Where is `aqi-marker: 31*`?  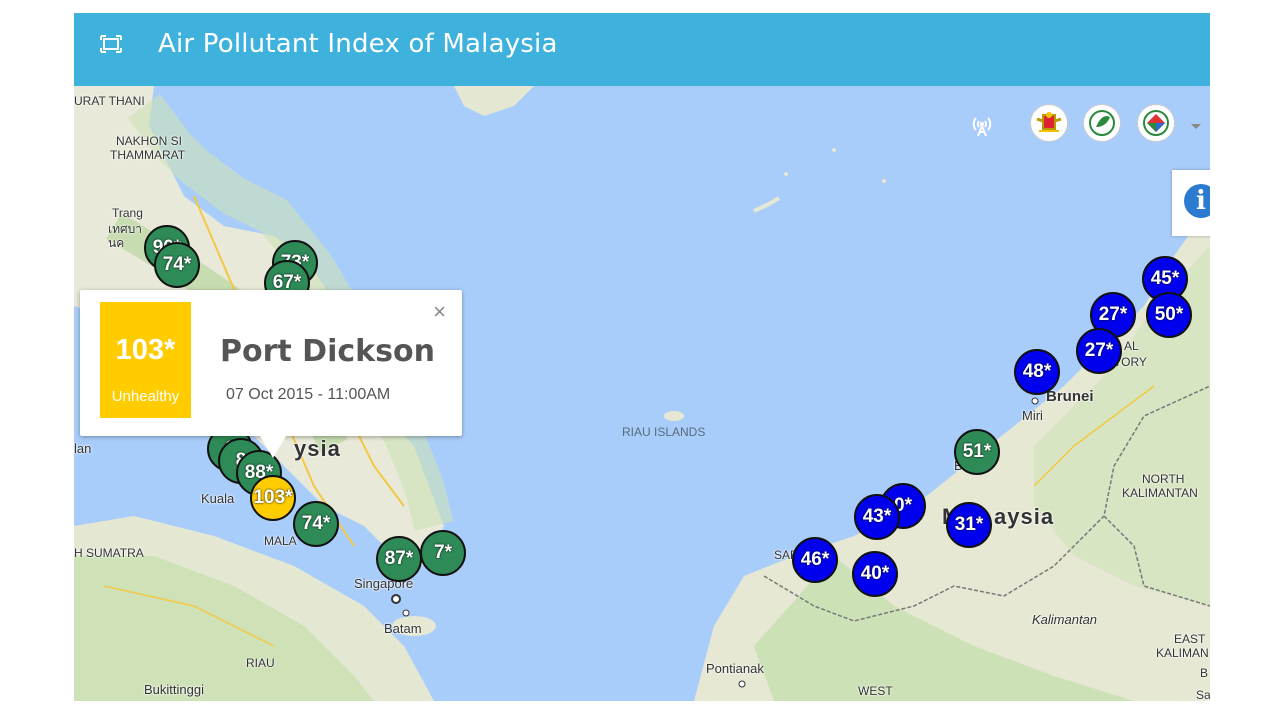 aqi-marker: 31* is located at coordinates (969, 525).